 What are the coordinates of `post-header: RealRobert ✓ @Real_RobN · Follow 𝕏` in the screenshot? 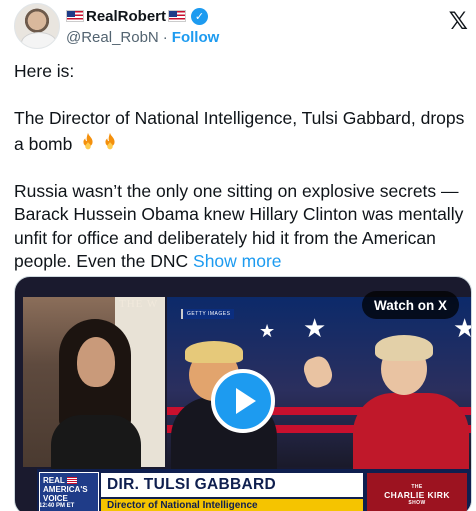 It's located at (242, 26).